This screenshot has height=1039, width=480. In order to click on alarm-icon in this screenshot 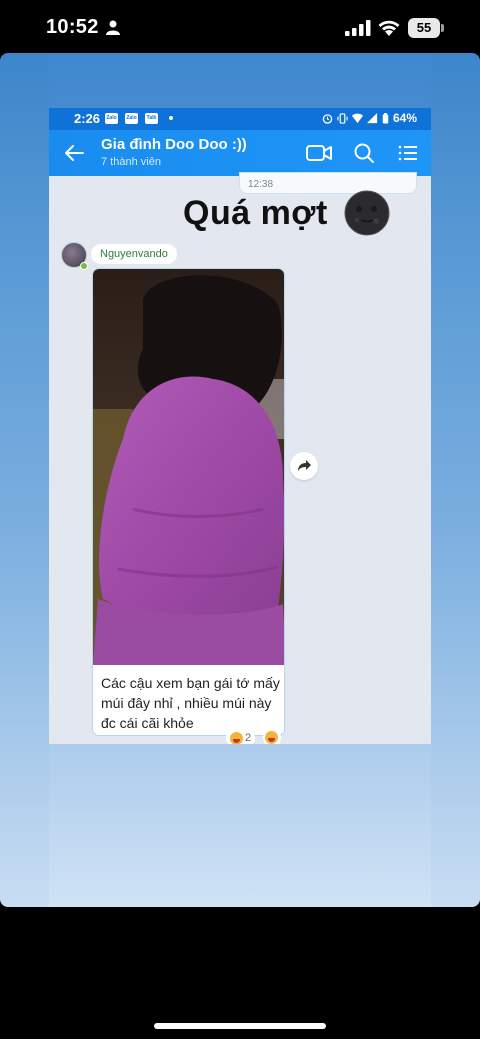, I will do `click(327, 118)`.